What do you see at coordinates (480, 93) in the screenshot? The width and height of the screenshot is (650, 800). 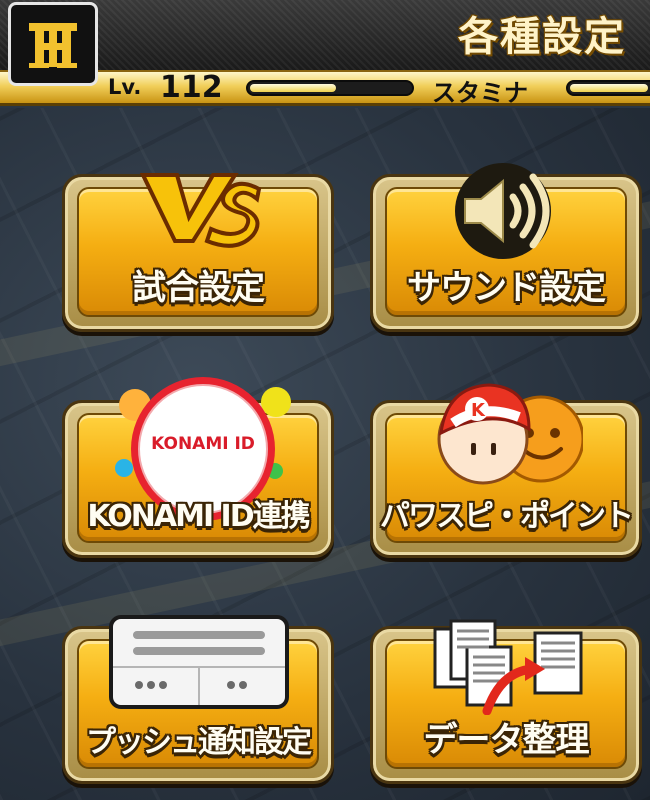 I see `stamina-label: スタミナ` at bounding box center [480, 93].